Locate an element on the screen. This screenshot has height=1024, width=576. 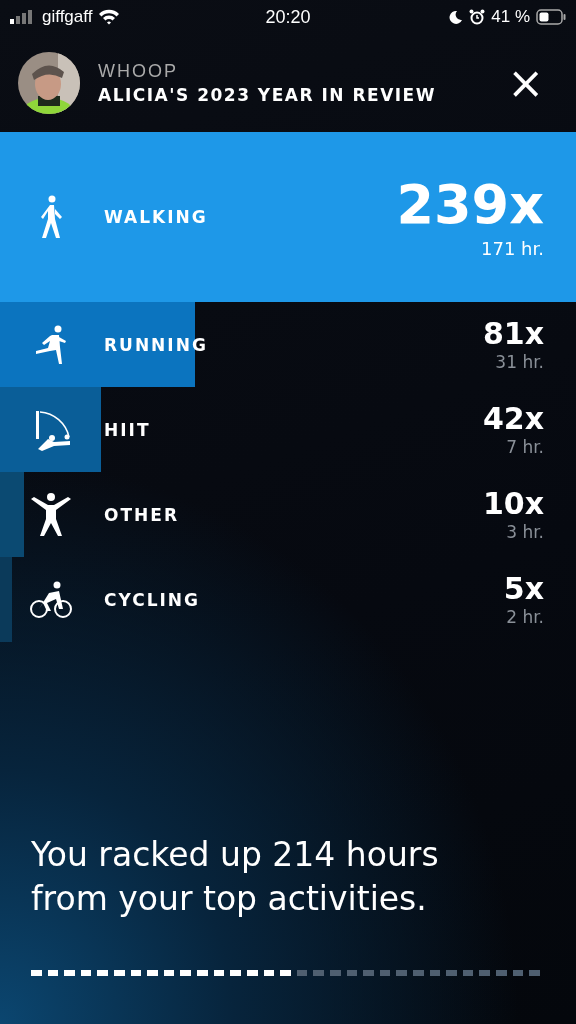
activity-hours: 171 hr. is located at coordinates (512, 249).